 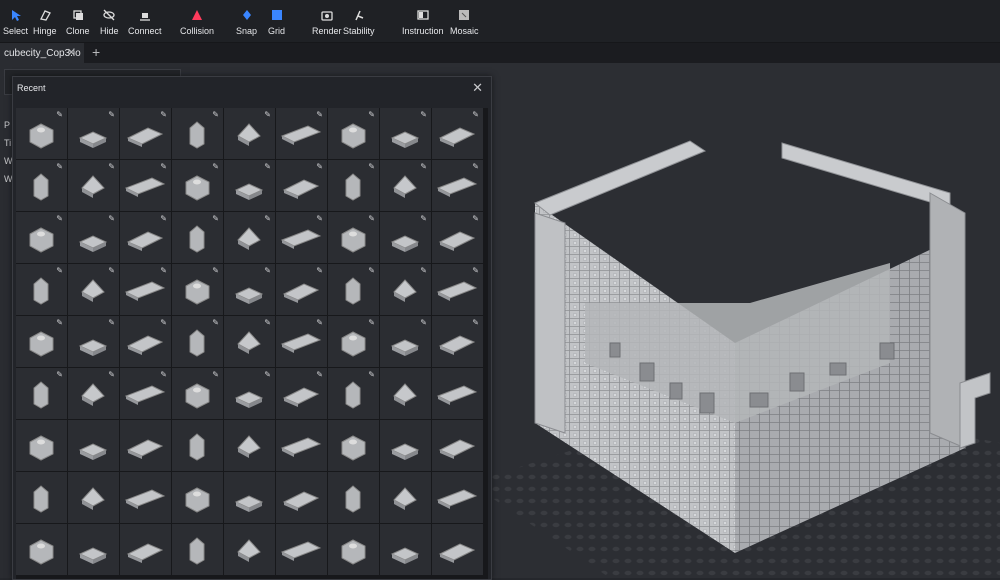 What do you see at coordinates (246, 22) in the screenshot?
I see `tool-snap-button: Snap` at bounding box center [246, 22].